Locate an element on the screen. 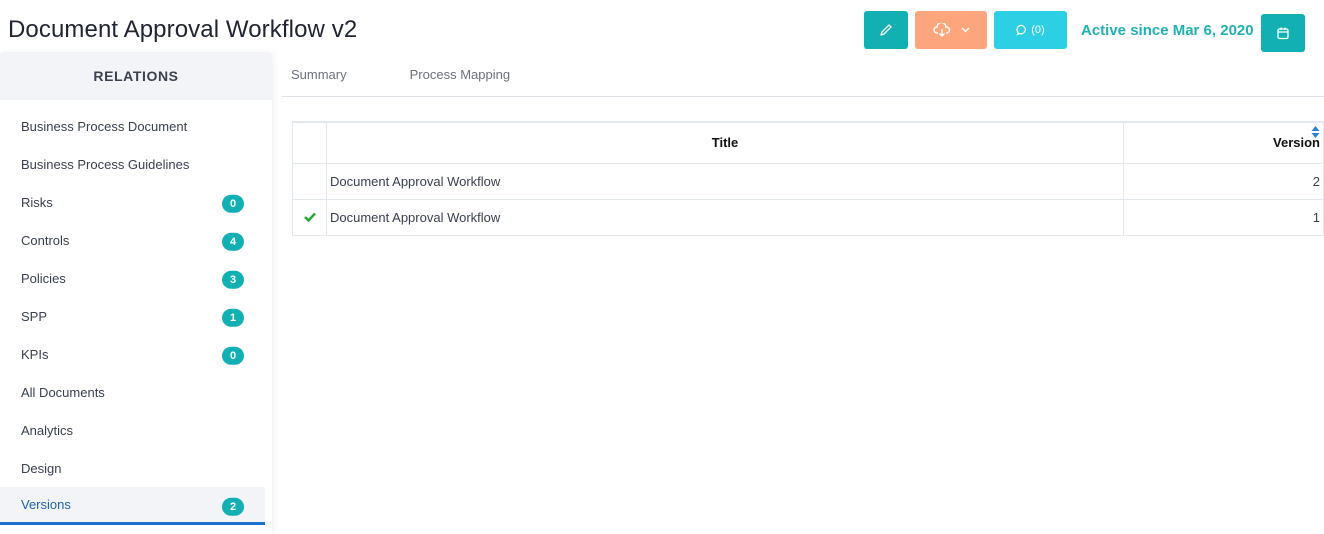 This screenshot has height=534, width=1324. column-header-version: Version is located at coordinates (1223, 142).